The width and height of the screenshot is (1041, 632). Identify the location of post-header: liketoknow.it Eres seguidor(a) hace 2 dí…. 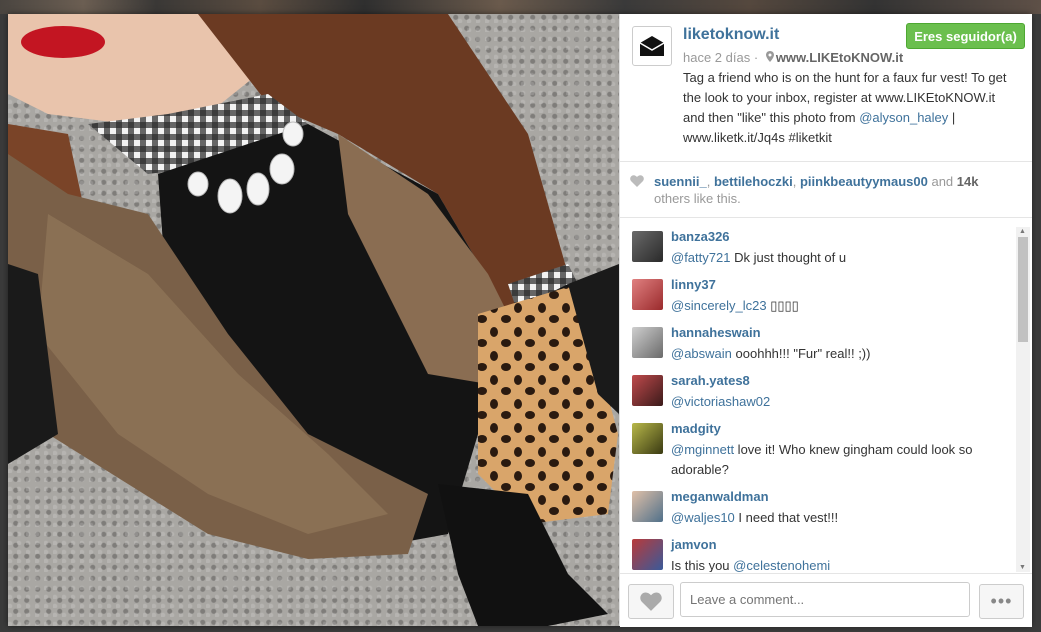
(826, 88).